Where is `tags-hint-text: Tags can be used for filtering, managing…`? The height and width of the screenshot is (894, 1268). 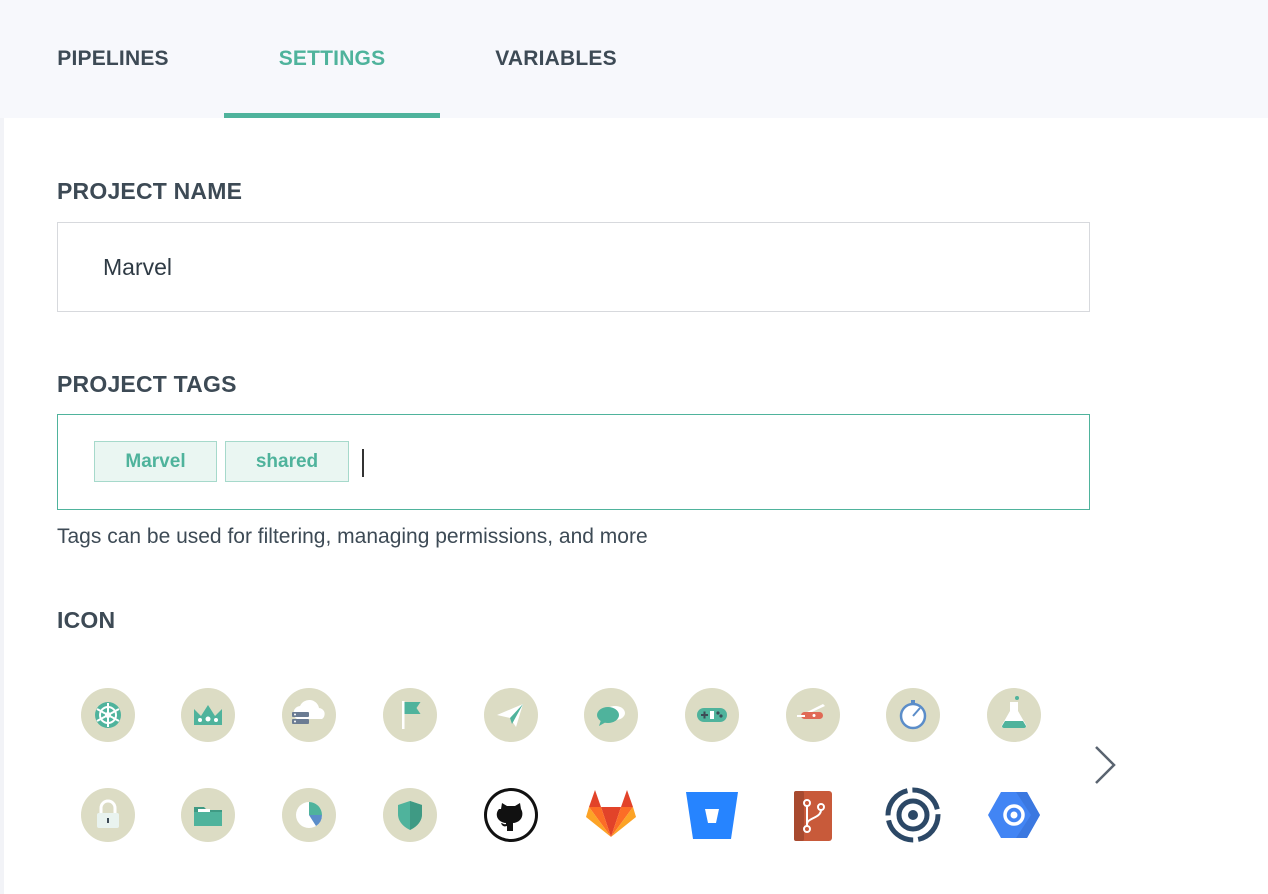 tags-hint-text: Tags can be used for filtering, managing… is located at coordinates (352, 536).